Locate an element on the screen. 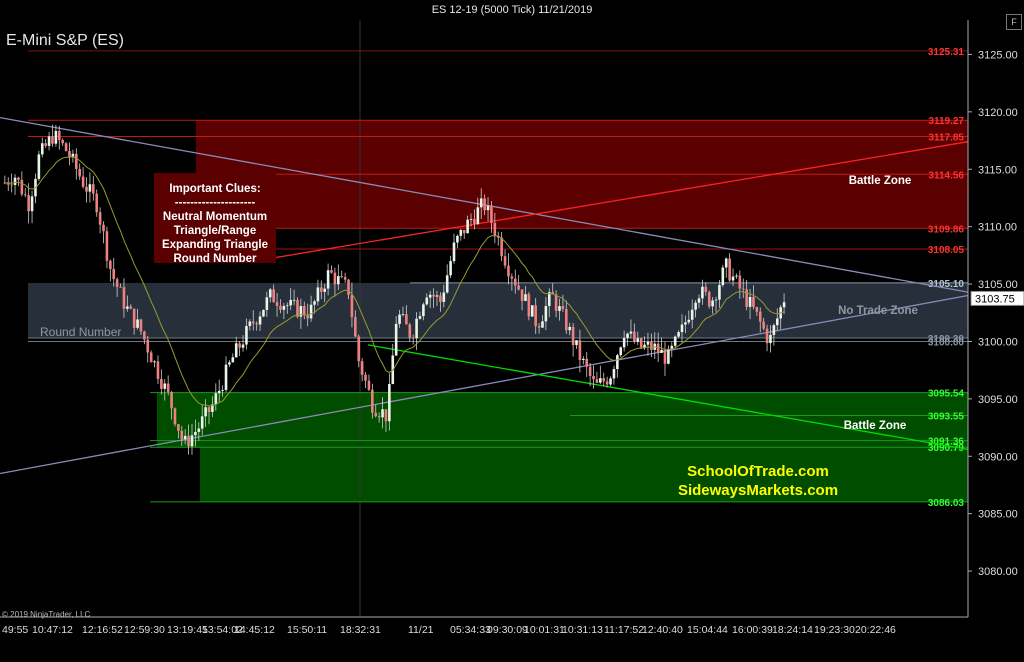  website-label: SchoolOfTrade.com is located at coordinates (758, 471).